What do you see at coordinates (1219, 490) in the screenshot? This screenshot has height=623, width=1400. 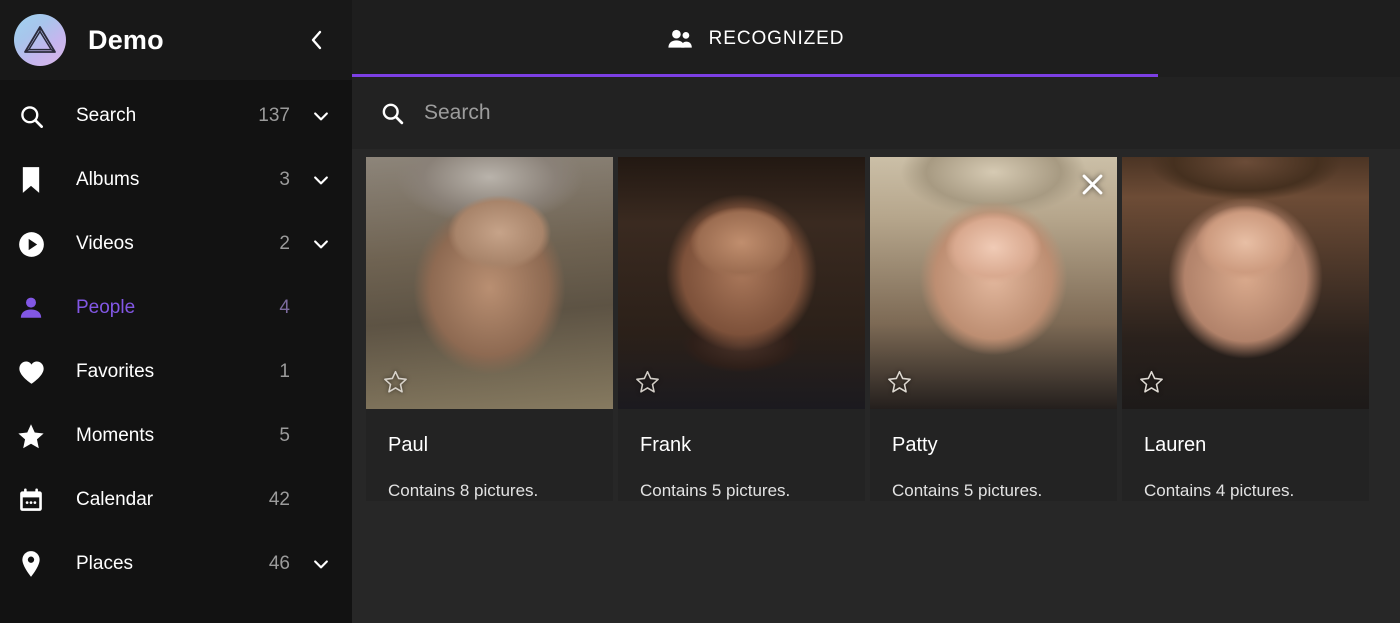 I see `person-subtitle: Contains 4 pictures.` at bounding box center [1219, 490].